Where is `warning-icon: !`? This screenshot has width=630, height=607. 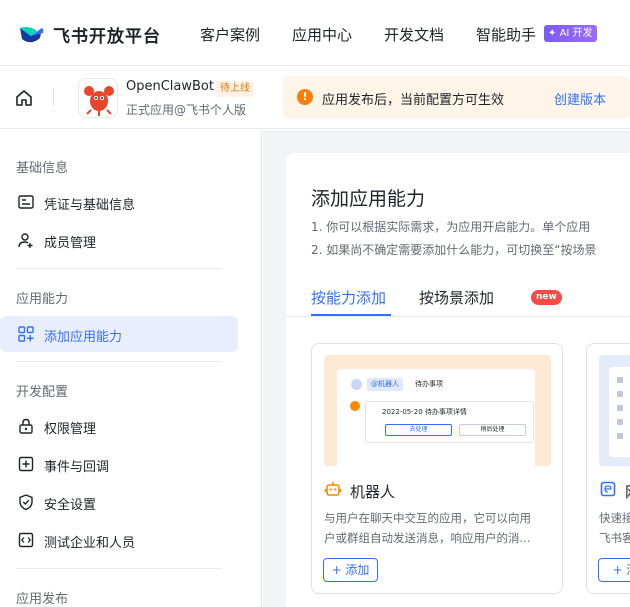
warning-icon: ! is located at coordinates (305, 97).